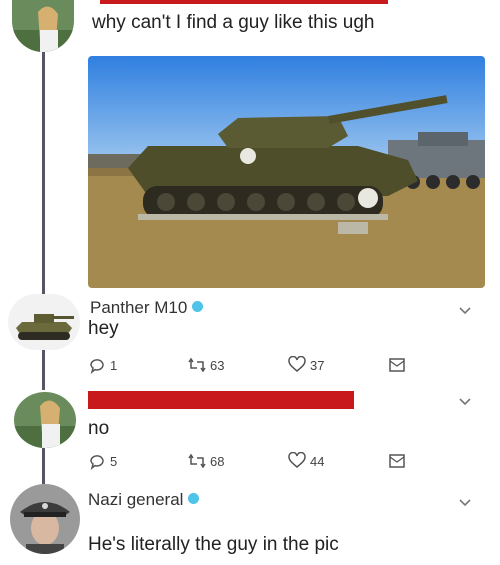 The height and width of the screenshot is (565, 500). What do you see at coordinates (136, 499) in the screenshot?
I see `author-name-2: Nazi general` at bounding box center [136, 499].